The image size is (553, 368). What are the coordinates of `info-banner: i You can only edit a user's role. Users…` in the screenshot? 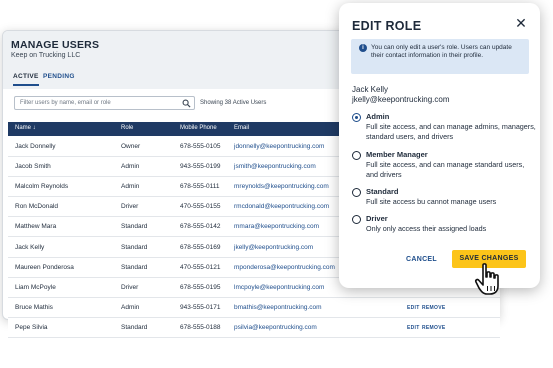 It's located at (440, 56).